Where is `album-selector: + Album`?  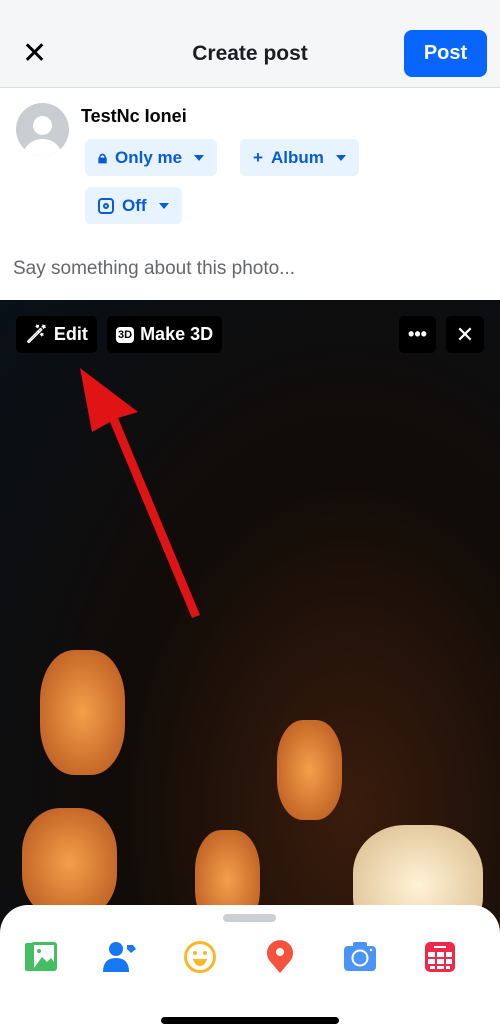 album-selector: + Album is located at coordinates (299, 157).